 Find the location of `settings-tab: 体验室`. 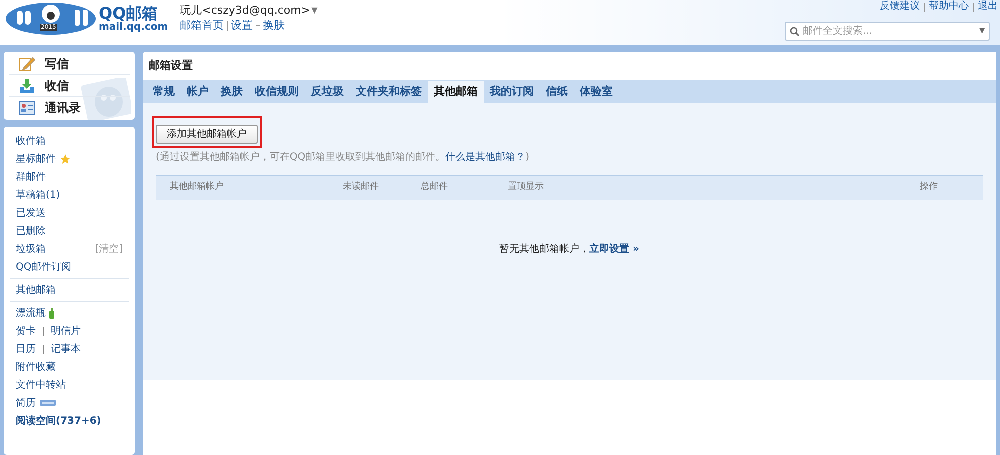

settings-tab: 体验室 is located at coordinates (596, 92).